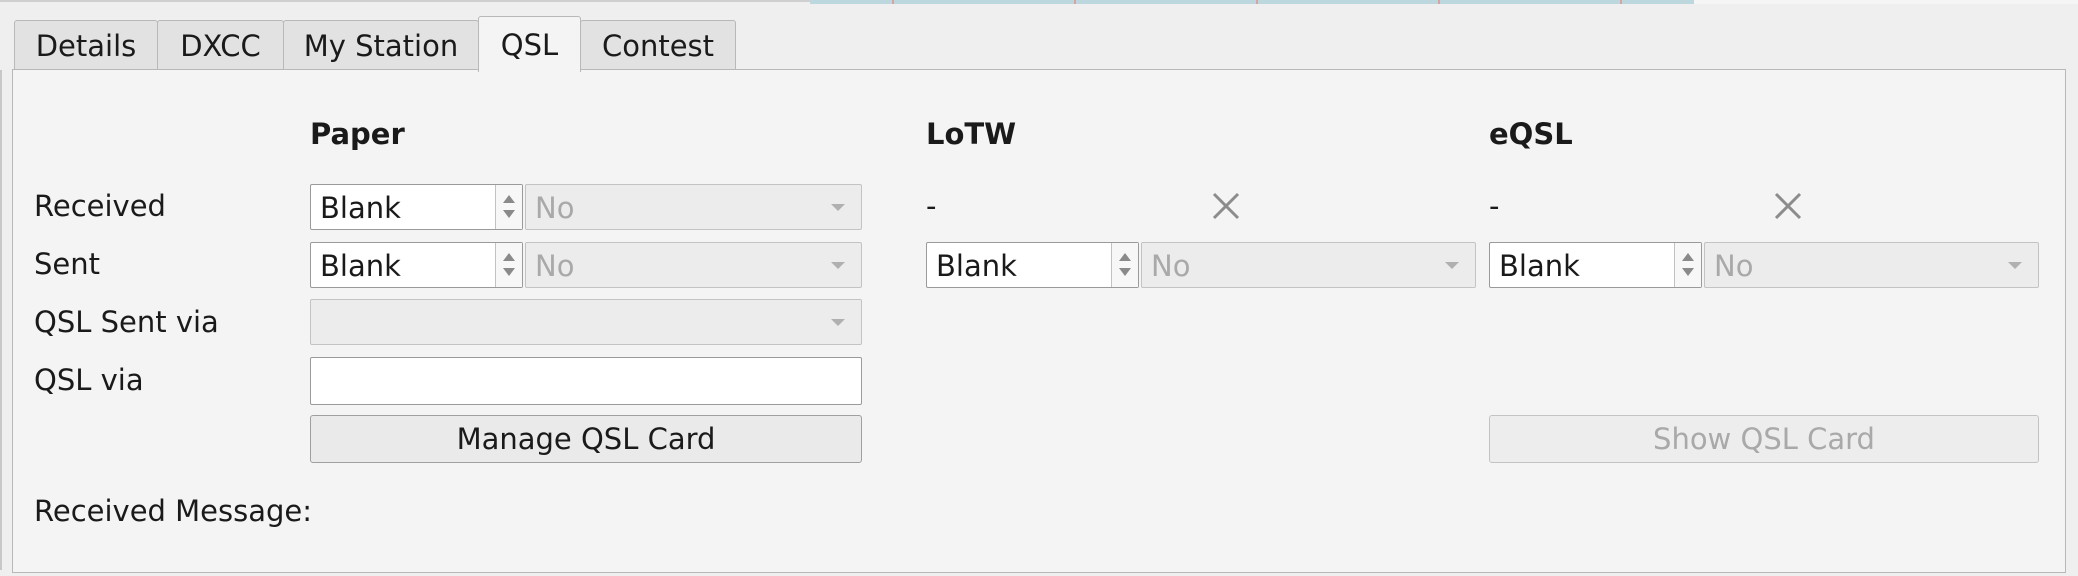  I want to click on paper-received-status-value: Blank, so click(360, 208).